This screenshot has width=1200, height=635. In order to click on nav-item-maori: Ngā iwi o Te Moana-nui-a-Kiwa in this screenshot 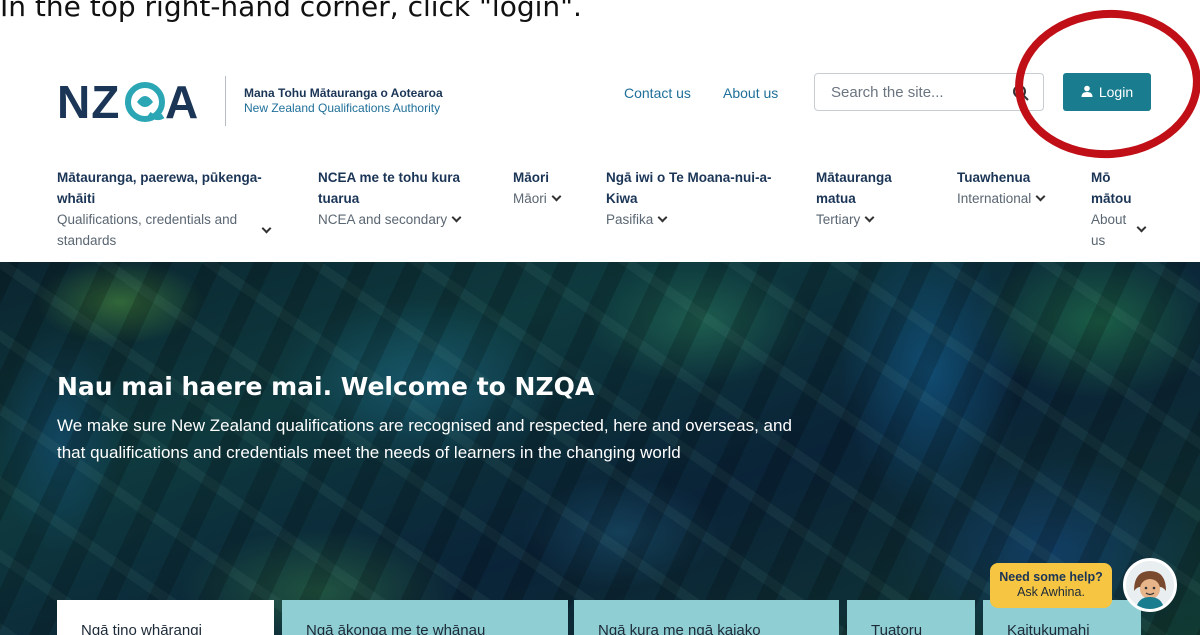, I will do `click(689, 188)`.